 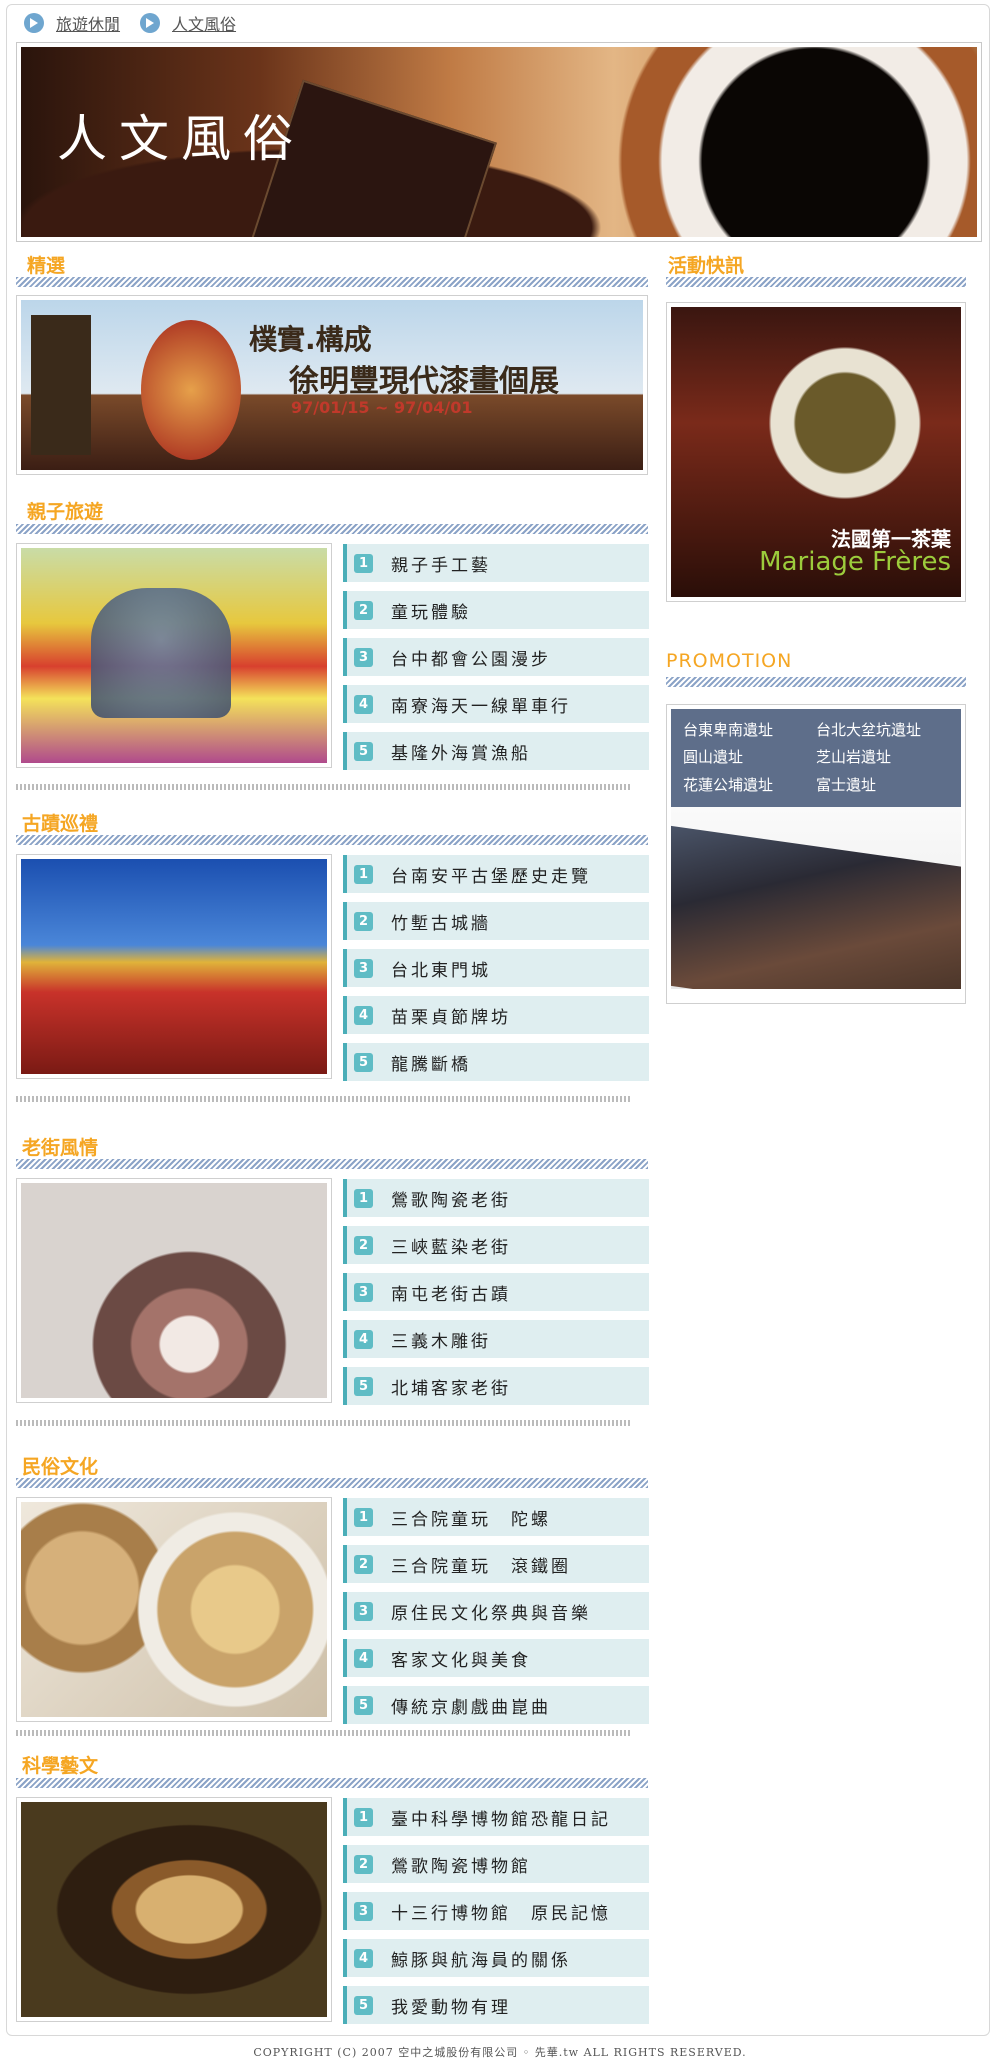 I want to click on list-item: 5 我愛動物有理, so click(x=496, y=2005).